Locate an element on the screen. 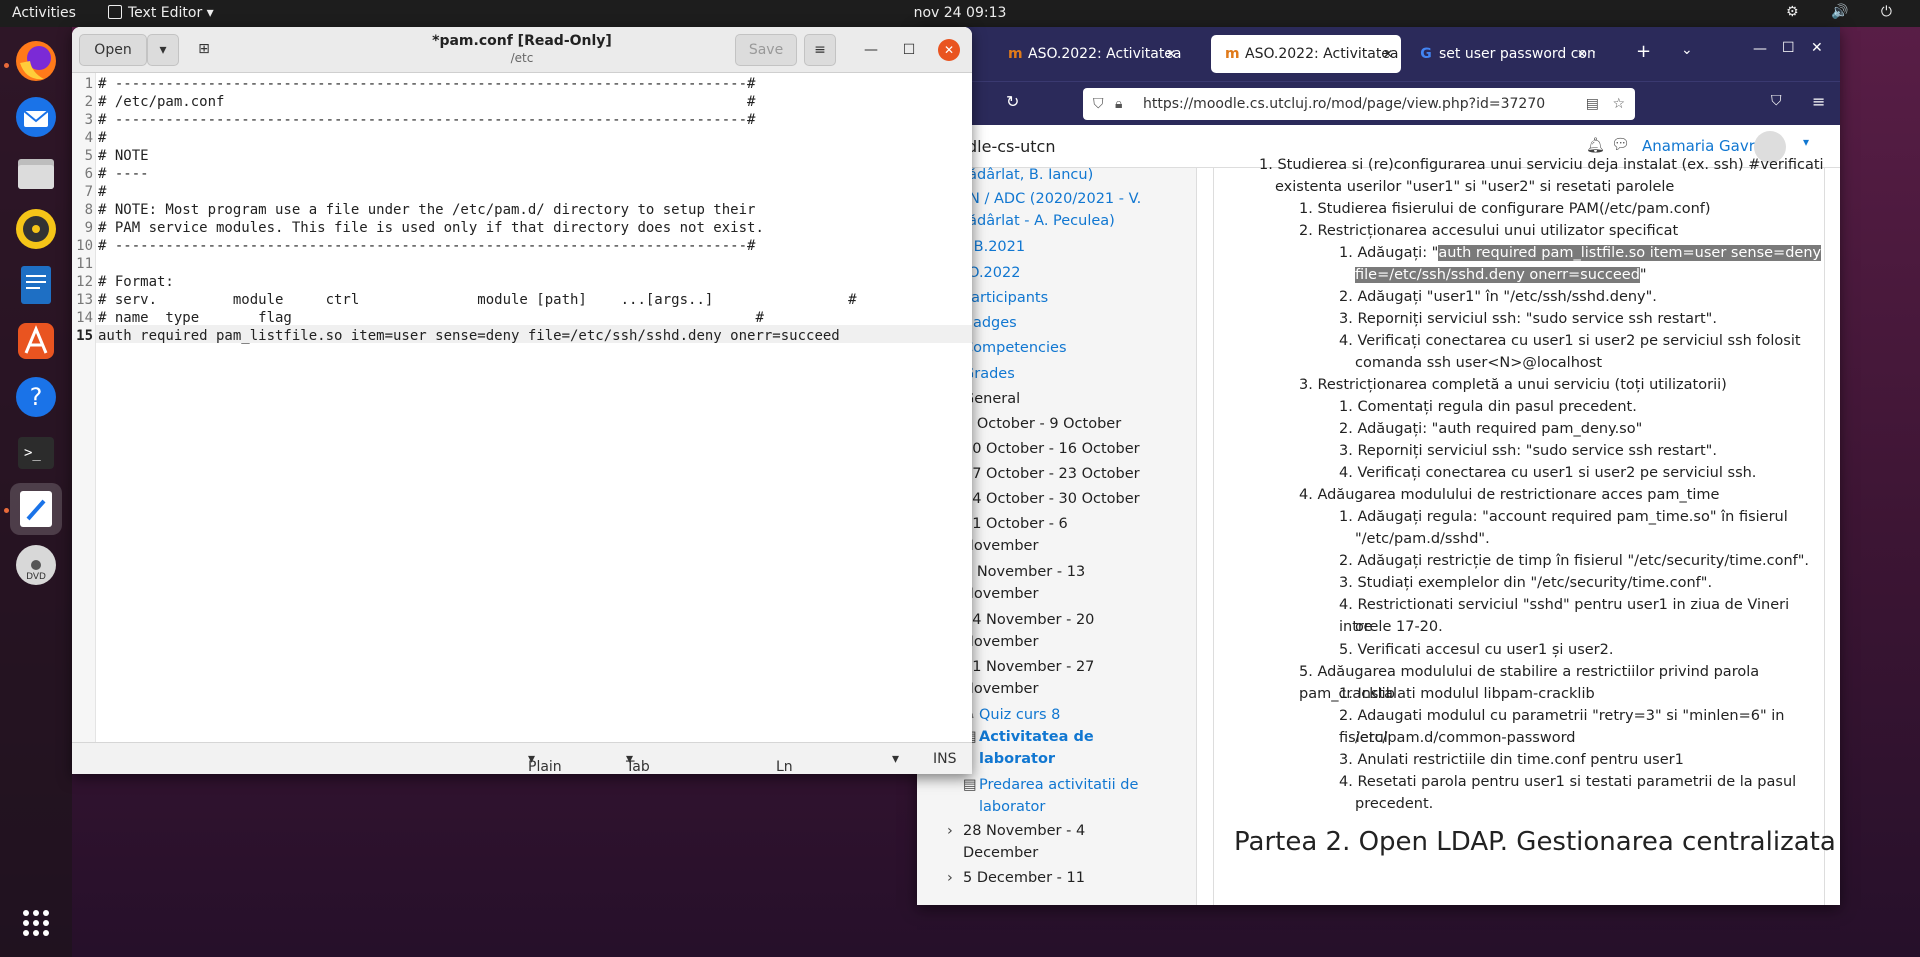 This screenshot has height=957, width=1920. instruction-item: 5. Verificati accesul cu user1 și user2. is located at coordinates (1476, 650).